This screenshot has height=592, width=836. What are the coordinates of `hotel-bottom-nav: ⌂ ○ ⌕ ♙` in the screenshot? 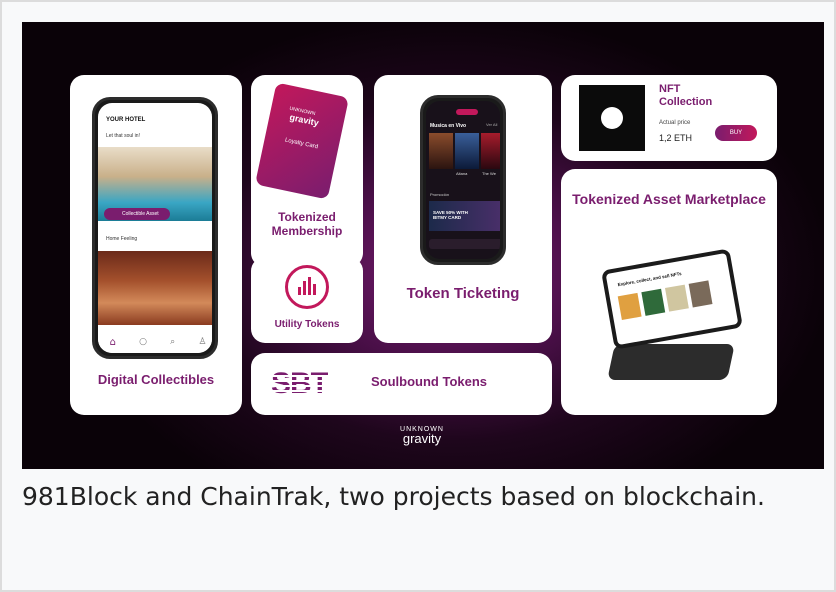 It's located at (155, 339).